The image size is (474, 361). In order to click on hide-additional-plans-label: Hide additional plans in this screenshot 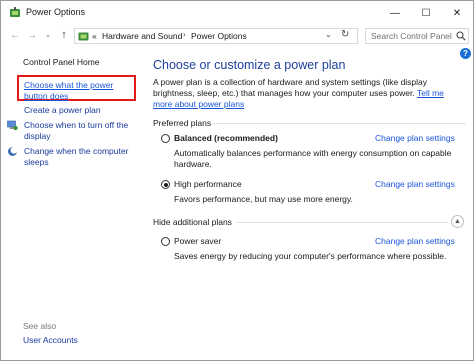, I will do `click(192, 222)`.